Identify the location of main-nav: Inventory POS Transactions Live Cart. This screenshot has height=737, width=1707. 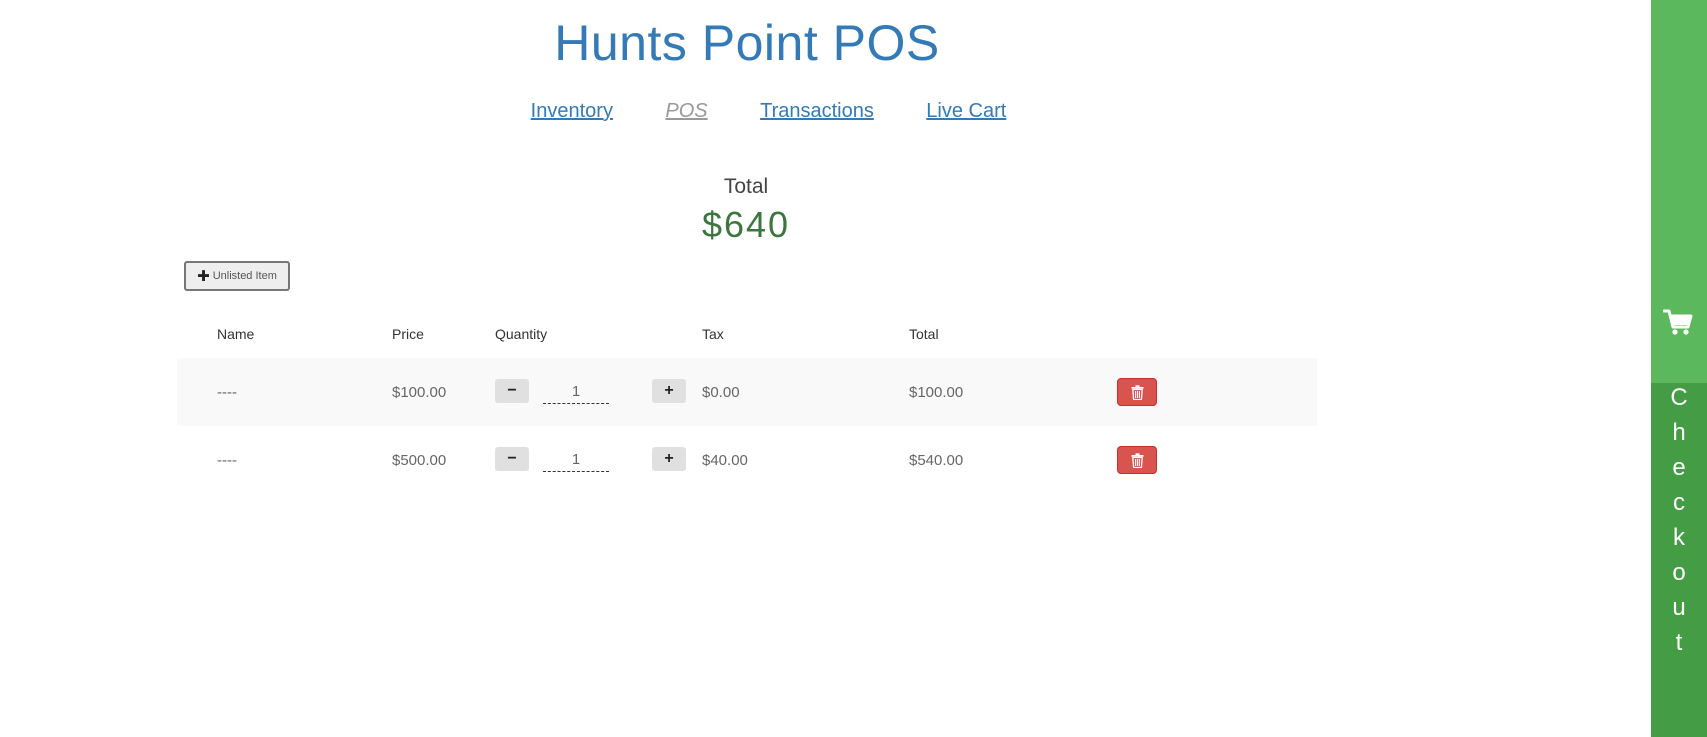
(768, 111).